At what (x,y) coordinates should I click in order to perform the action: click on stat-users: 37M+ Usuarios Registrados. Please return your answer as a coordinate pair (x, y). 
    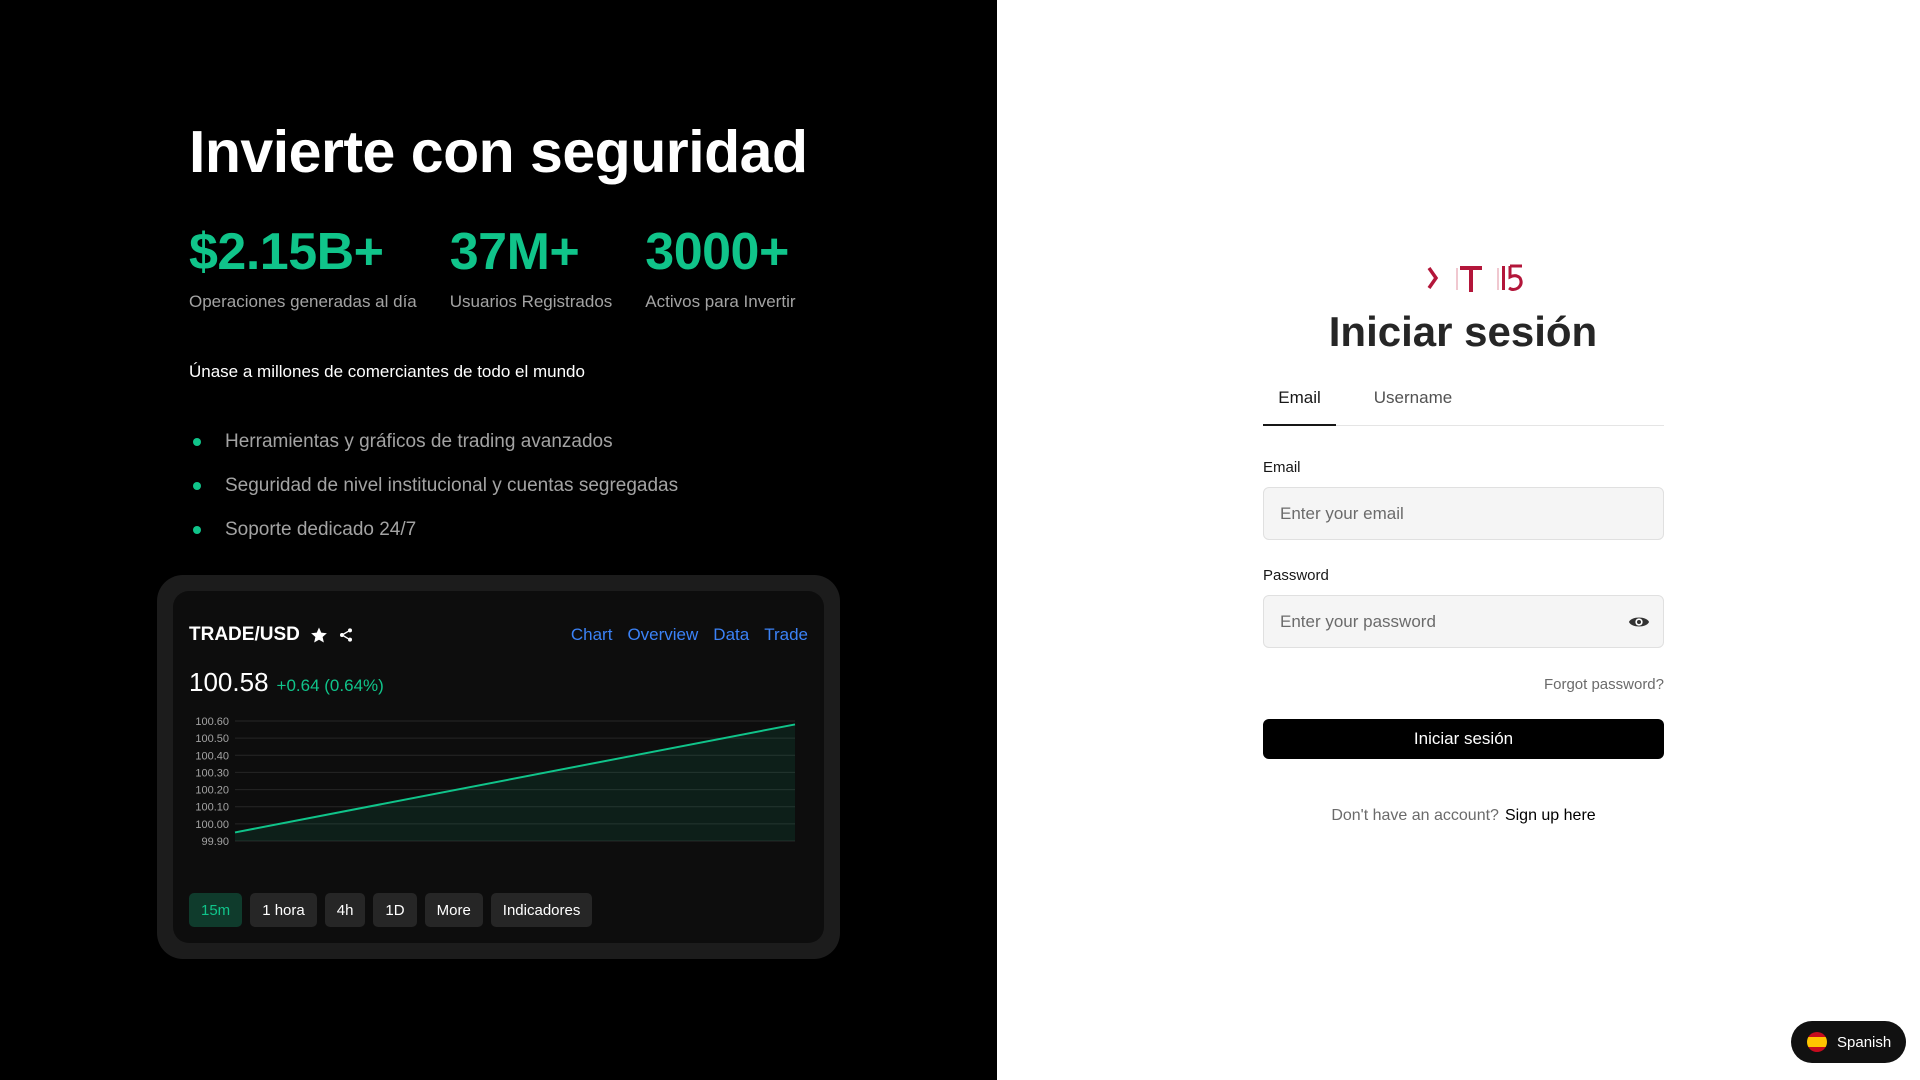
    Looking at the image, I should click on (531, 269).